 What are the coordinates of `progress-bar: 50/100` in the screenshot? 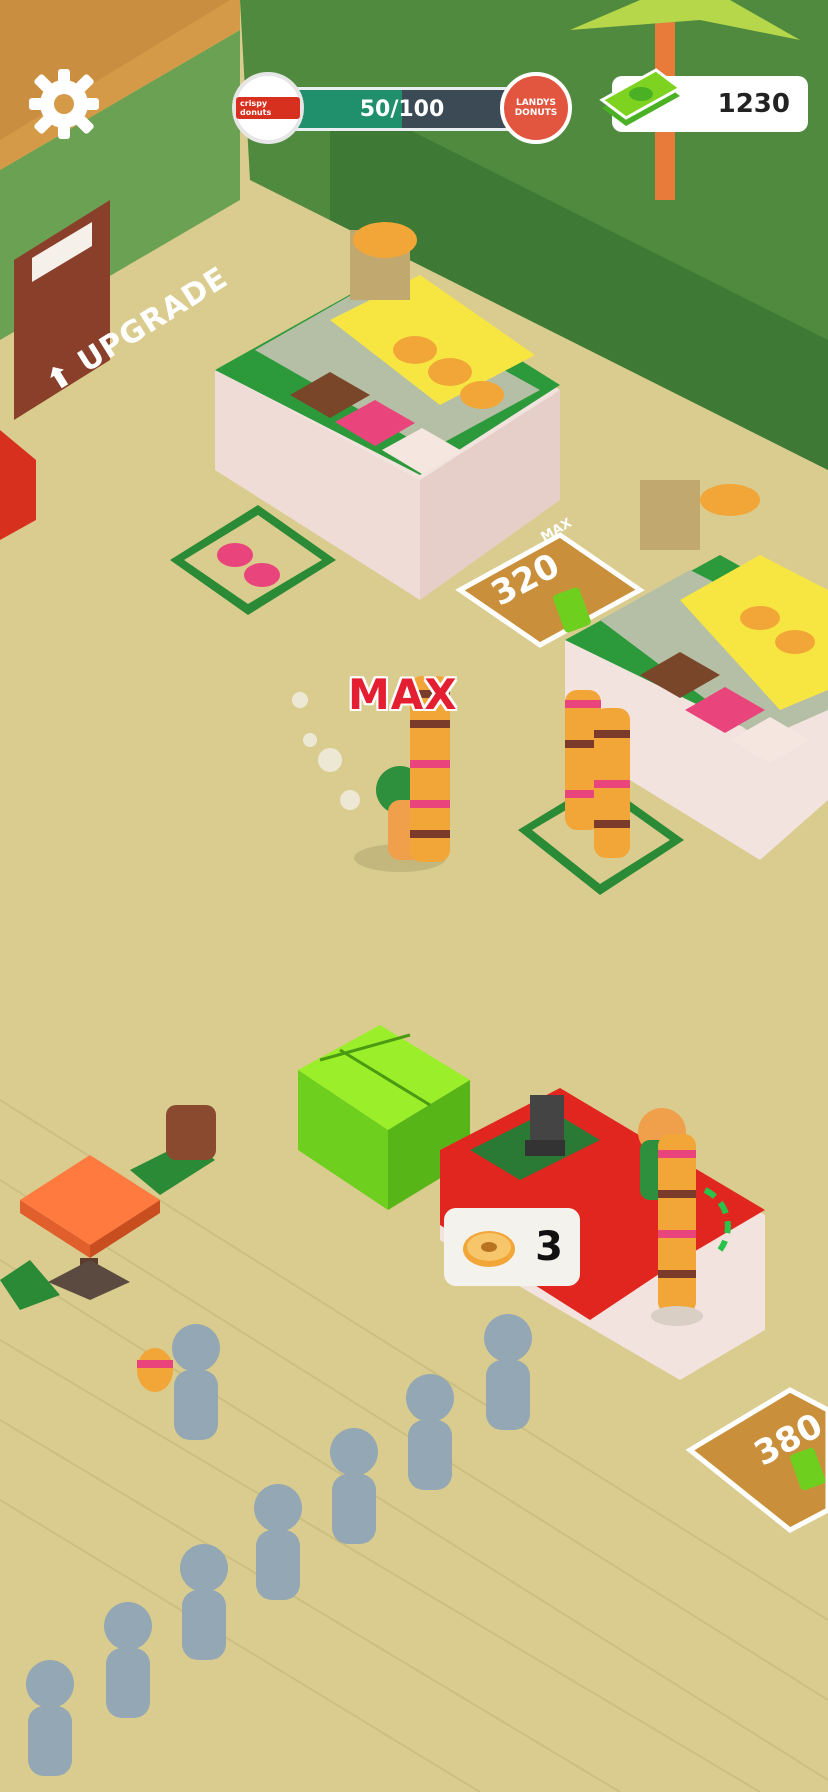 It's located at (402, 109).